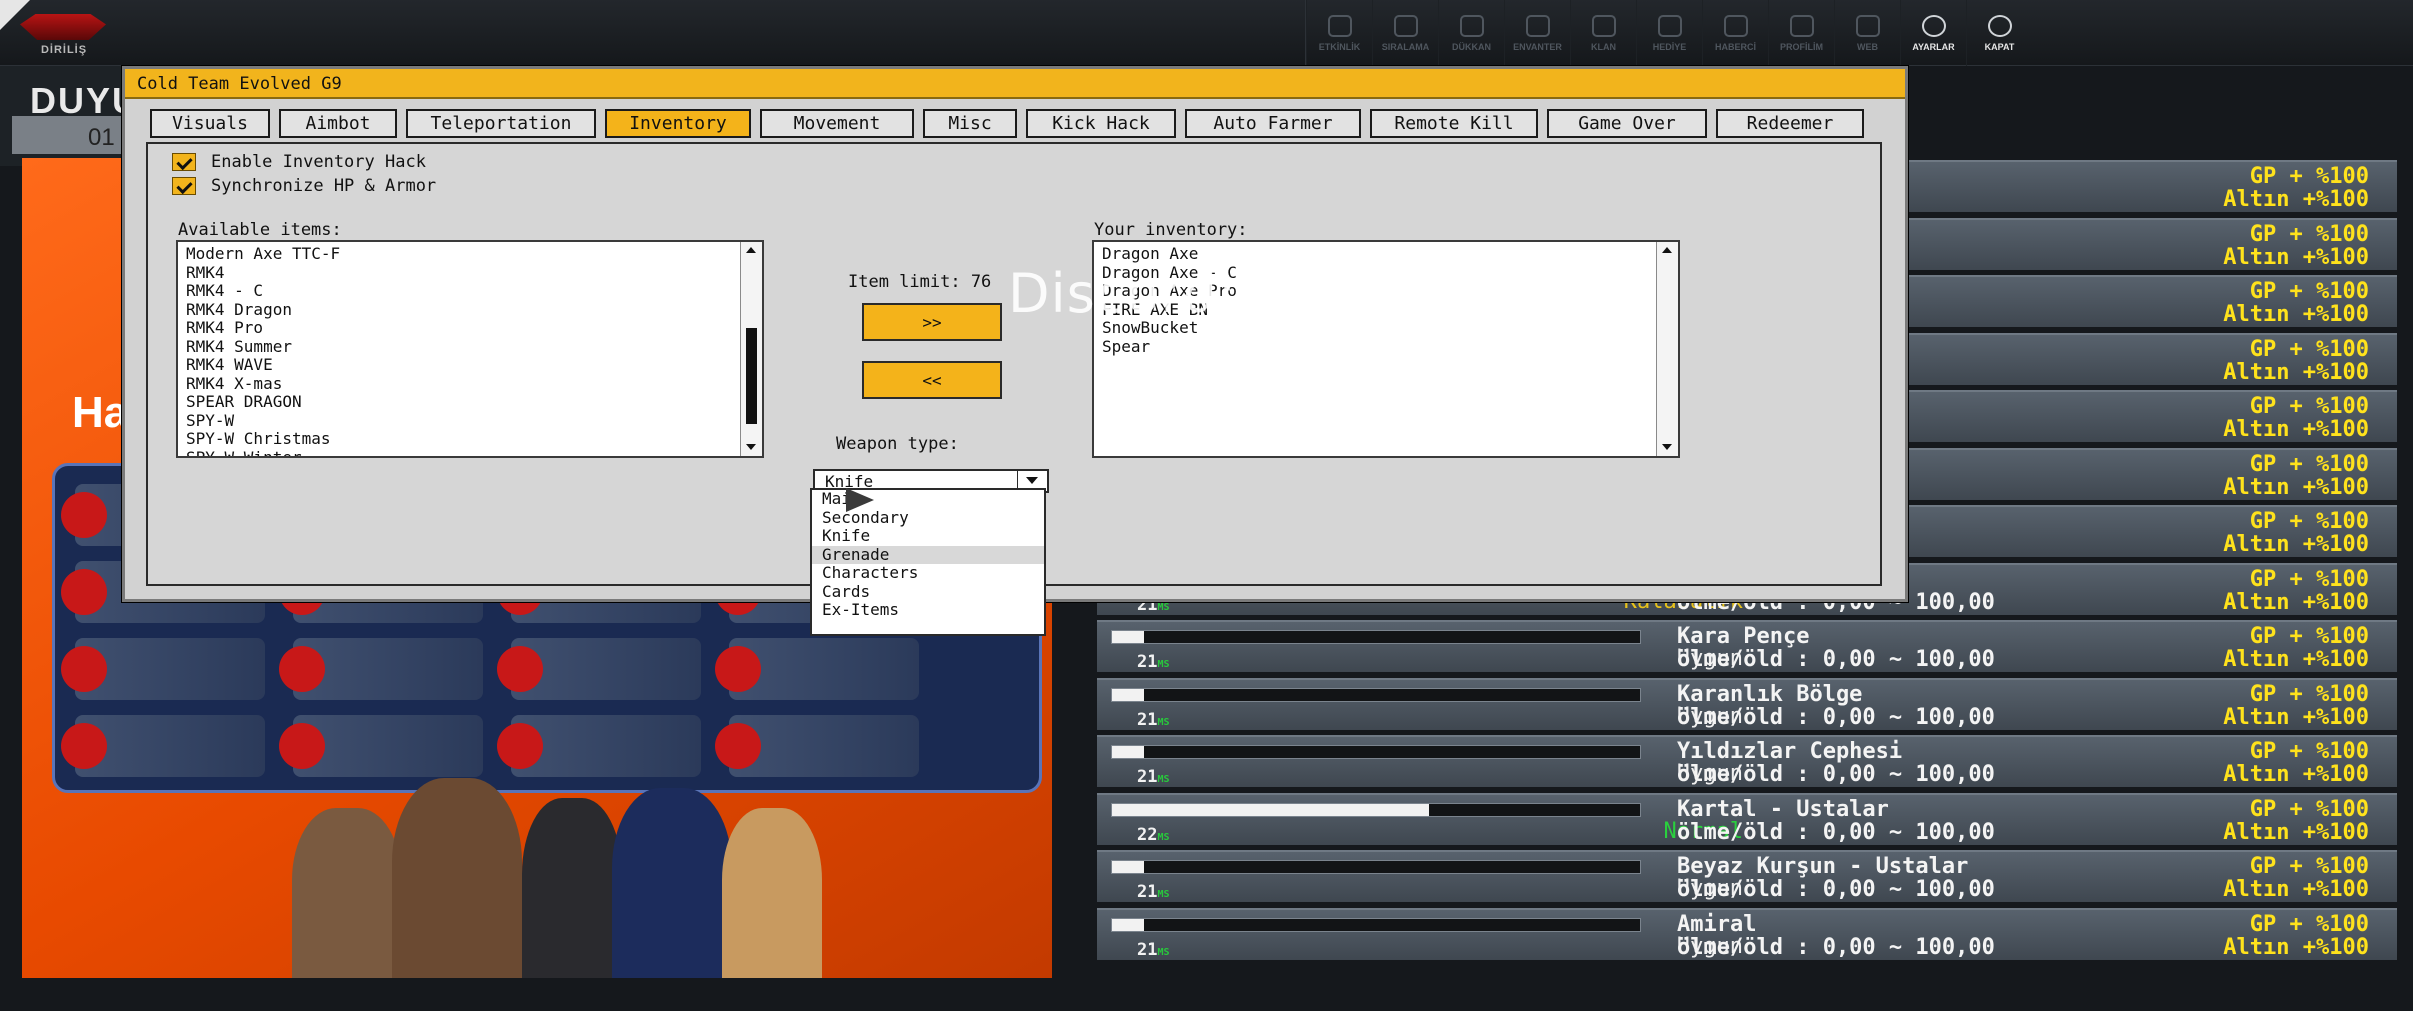  What do you see at coordinates (1999, 33) in the screenshot?
I see `nav-item-kapat: KAPAT` at bounding box center [1999, 33].